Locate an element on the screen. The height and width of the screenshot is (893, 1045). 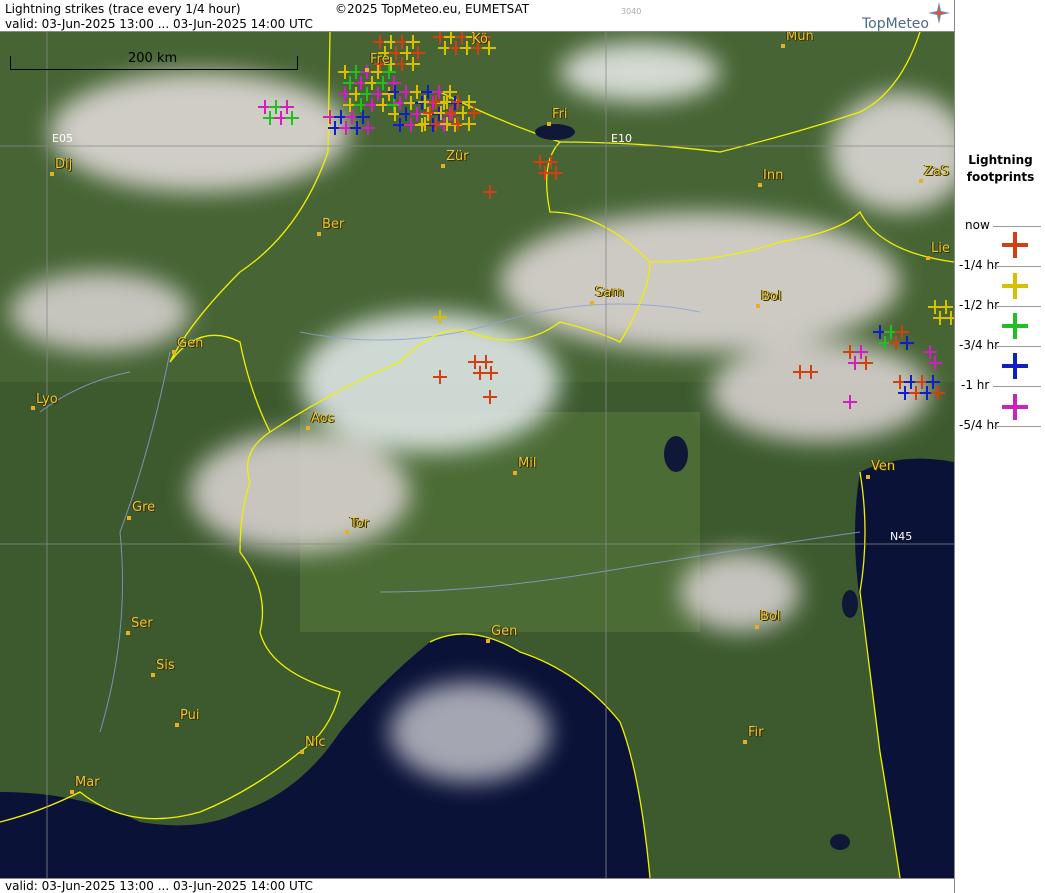
grid-label-e10: E10 is located at coordinates (621, 138).